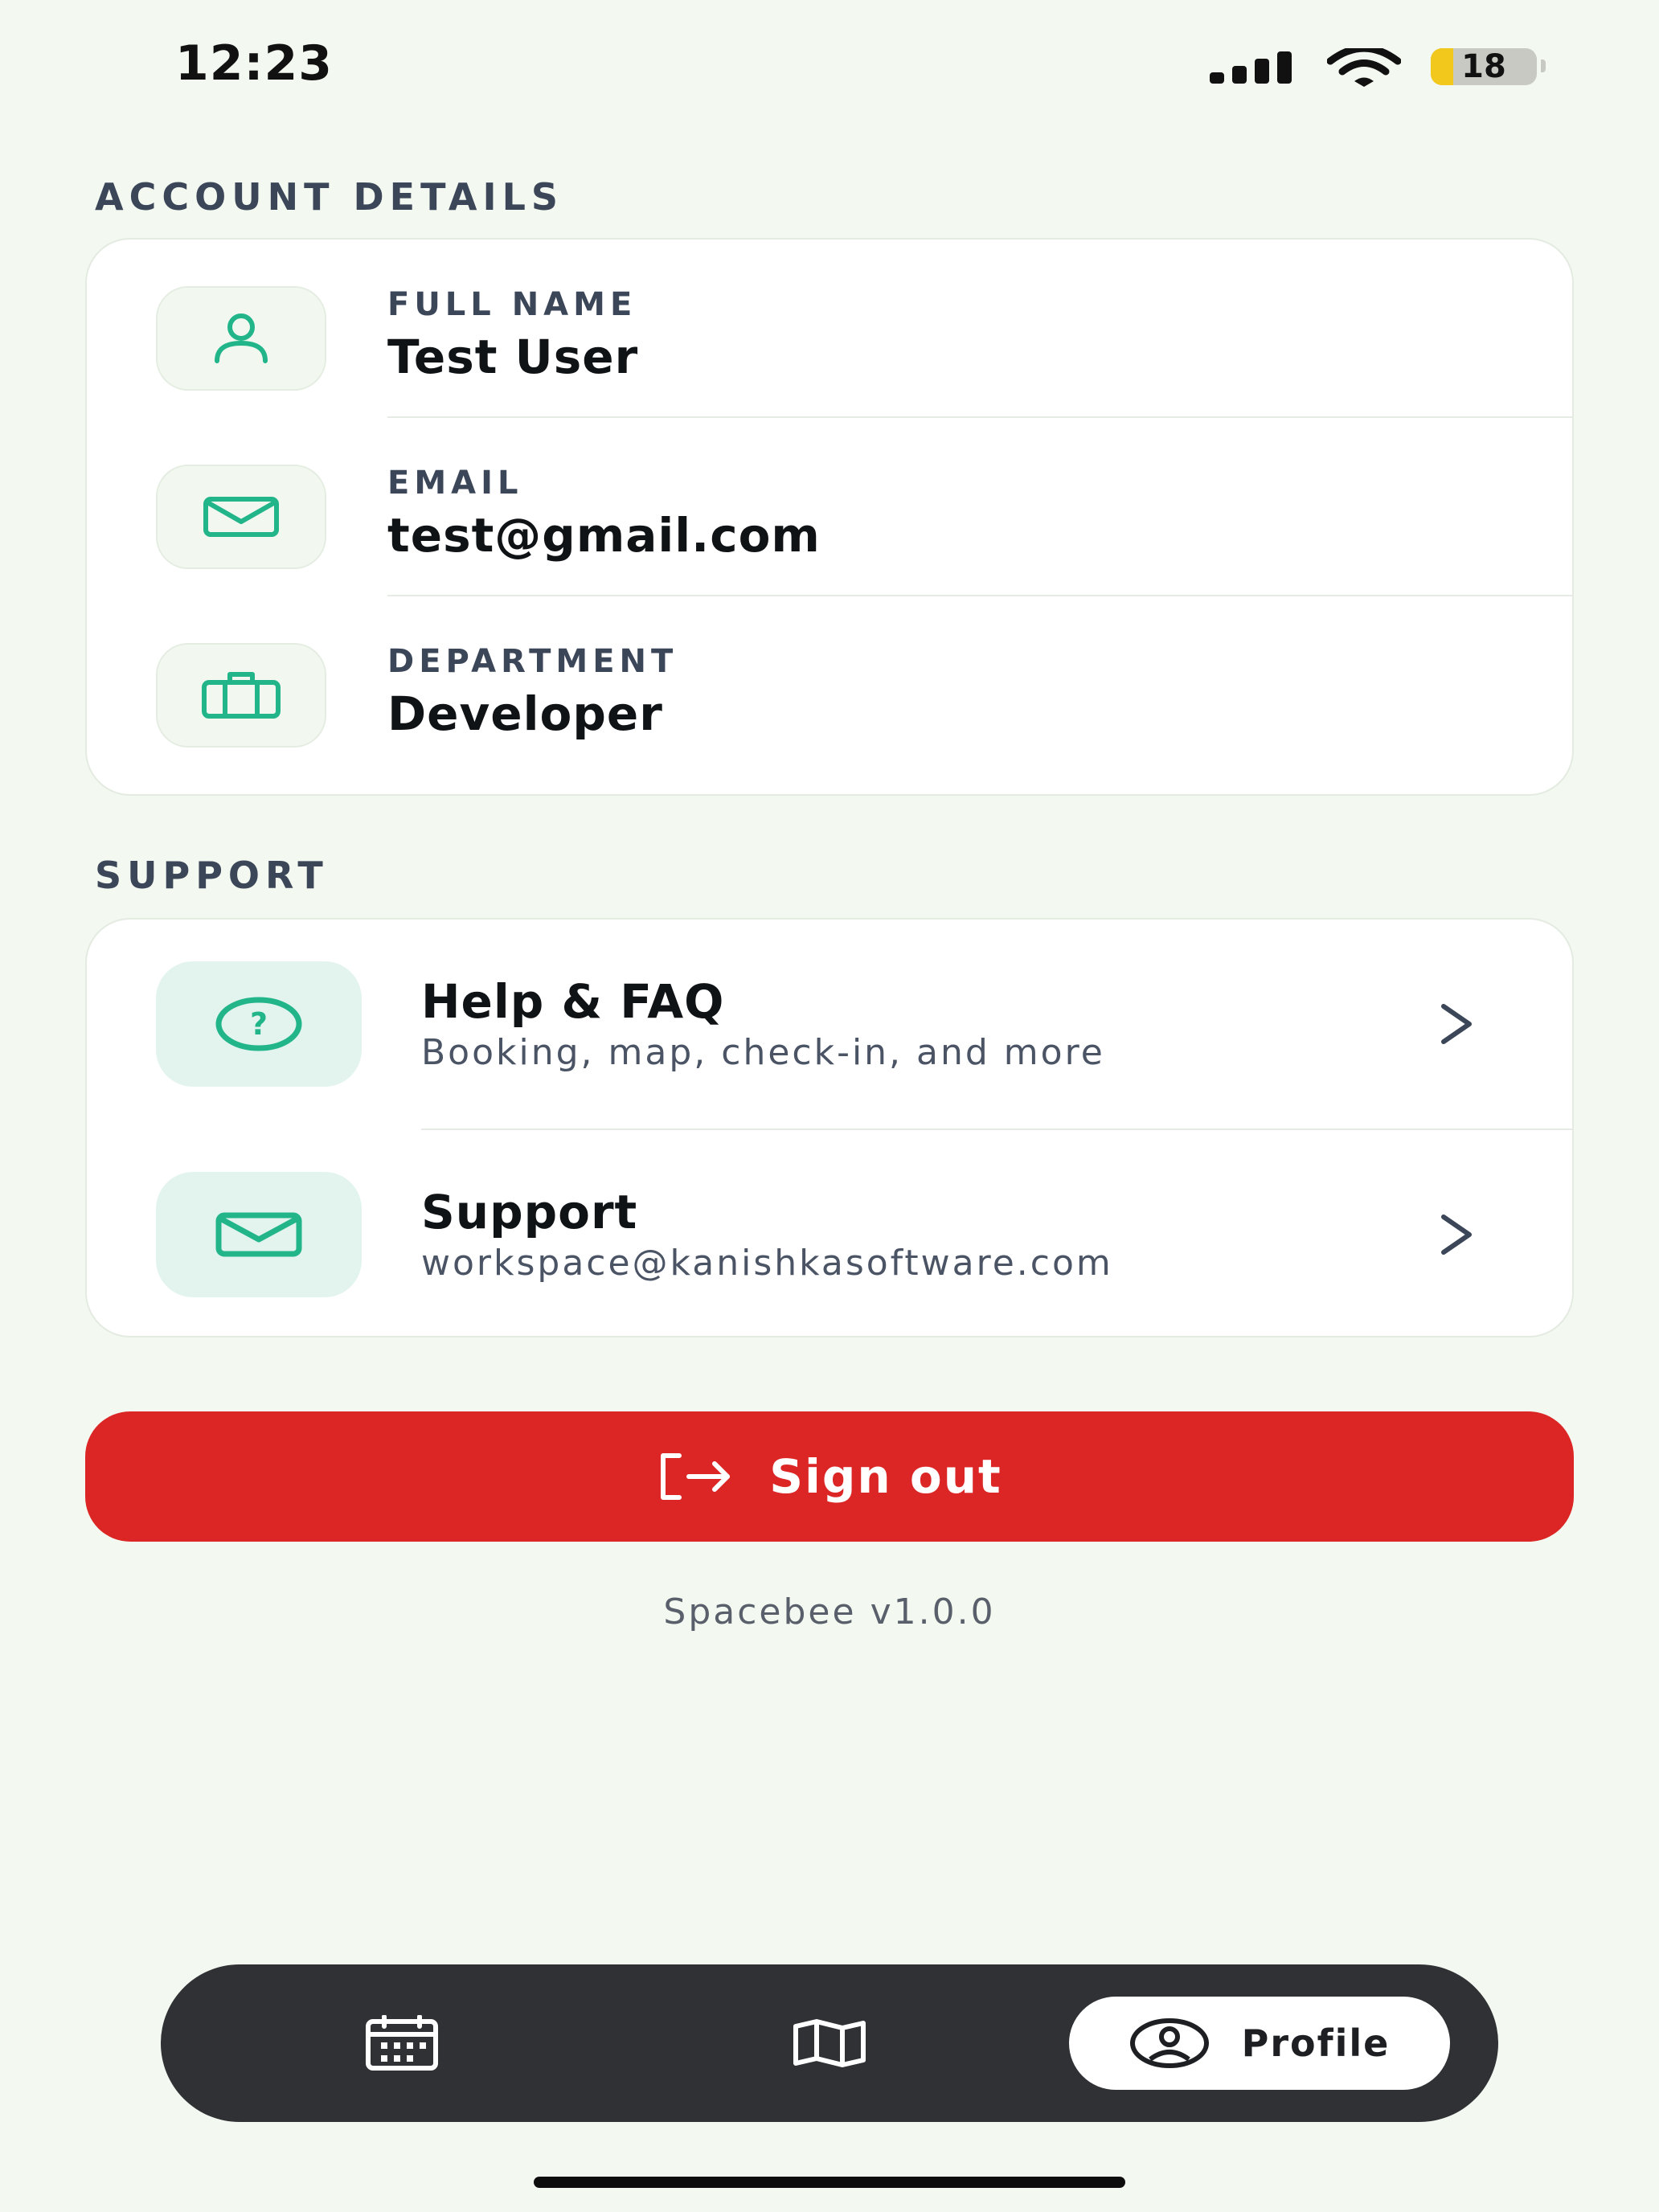  Describe the element at coordinates (829, 685) in the screenshot. I see `department-row: DEPARTMENT Developer` at that location.